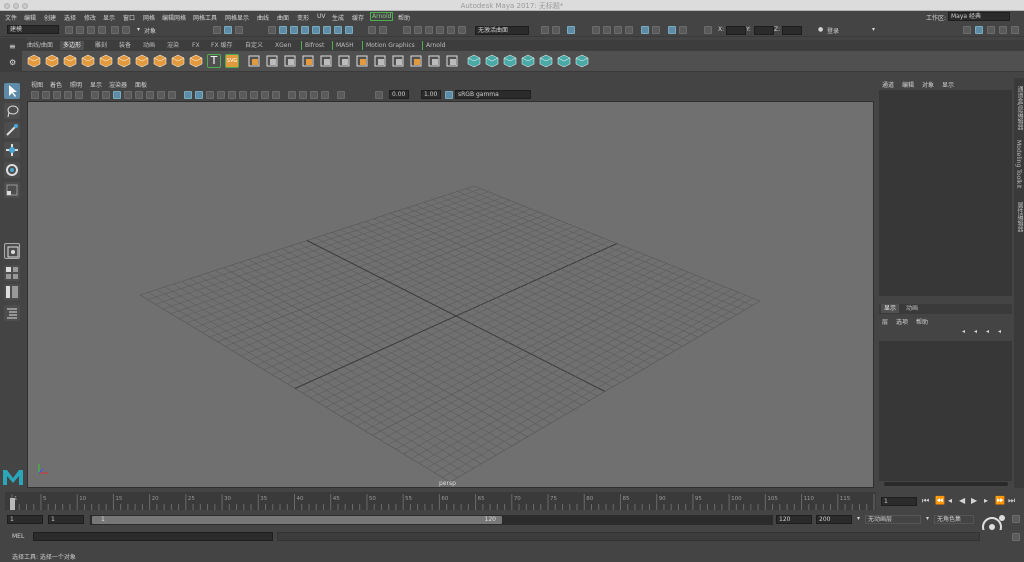 This screenshot has height=562, width=1024. Describe the element at coordinates (70, 61) in the screenshot. I see `cylinder-icon` at that location.